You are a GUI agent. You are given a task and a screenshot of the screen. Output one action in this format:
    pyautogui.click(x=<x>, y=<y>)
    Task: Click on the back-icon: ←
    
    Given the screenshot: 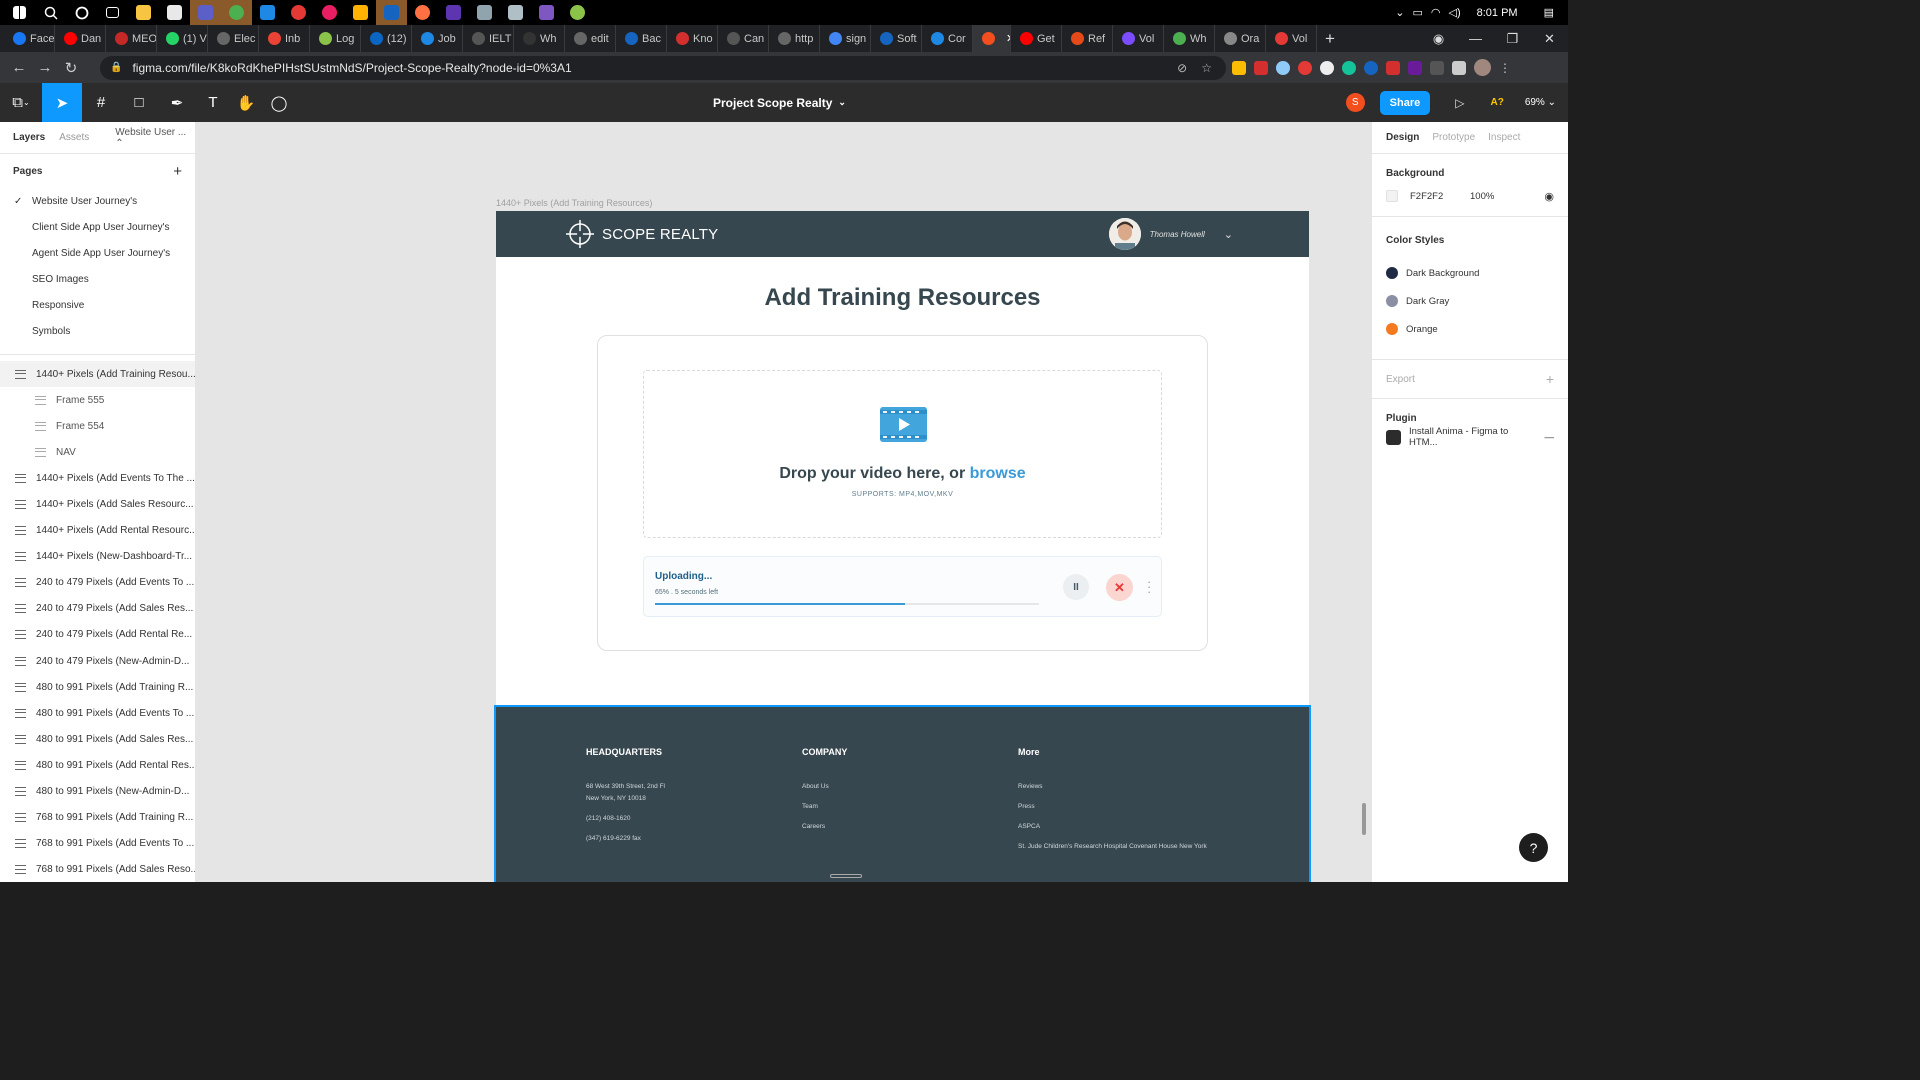 What is the action you would take?
    pyautogui.click(x=19, y=67)
    